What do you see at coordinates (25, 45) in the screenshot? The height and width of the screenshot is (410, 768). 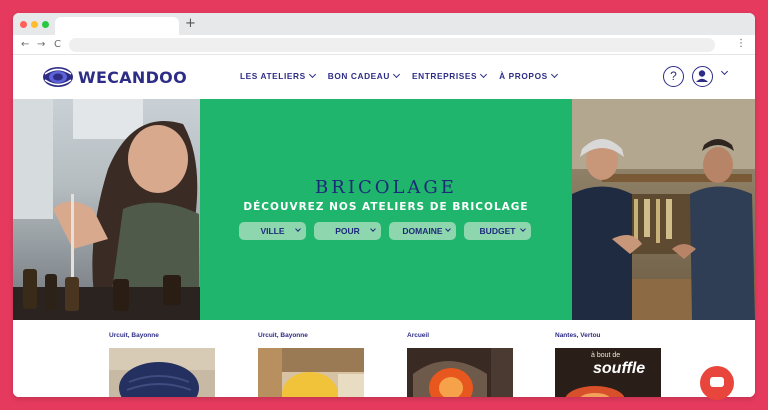 I see `back-icon: ←` at bounding box center [25, 45].